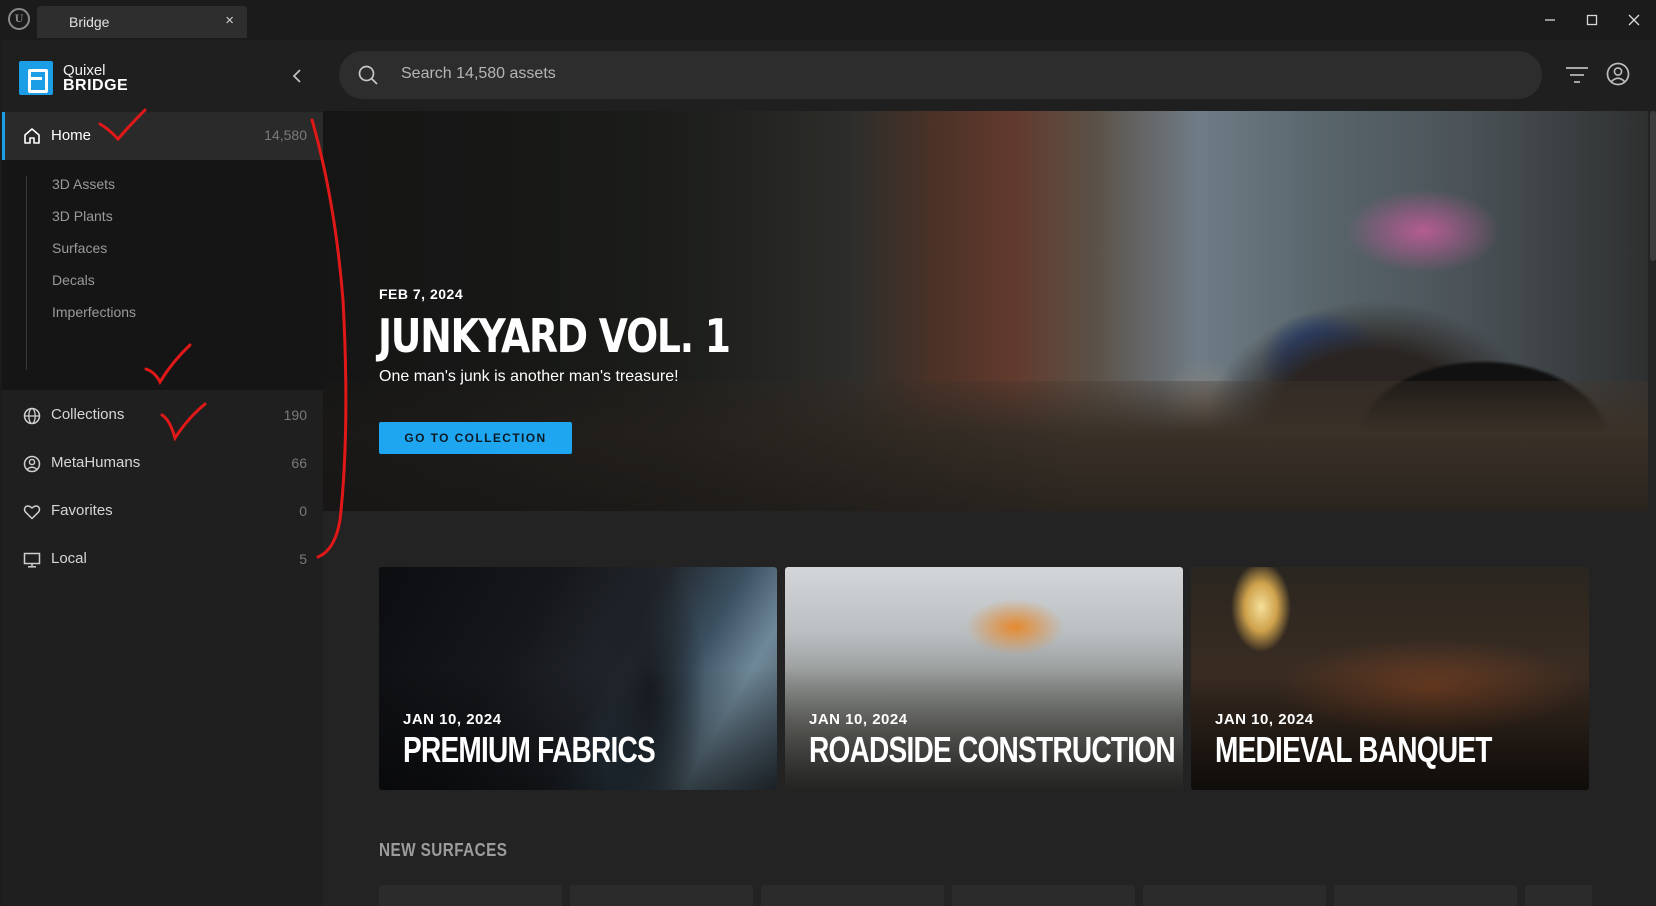  I want to click on maximize-icon, so click(1592, 20).